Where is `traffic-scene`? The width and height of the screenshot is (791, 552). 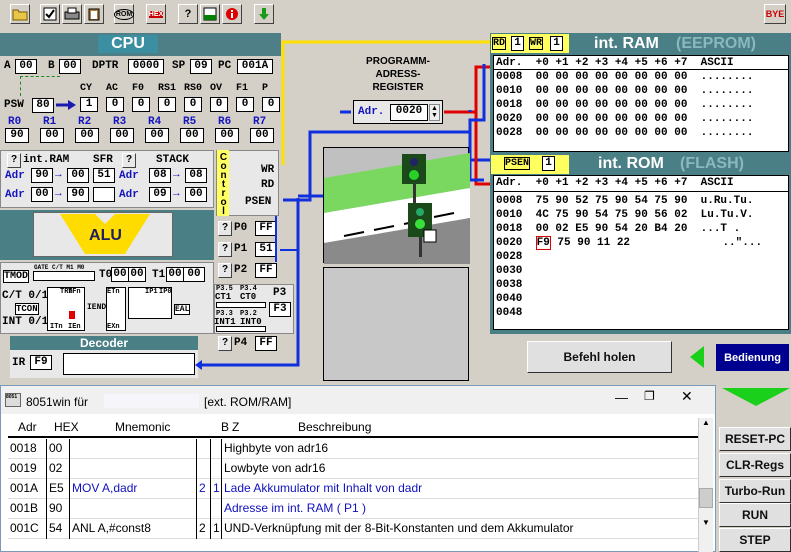
traffic-scene is located at coordinates (396, 205).